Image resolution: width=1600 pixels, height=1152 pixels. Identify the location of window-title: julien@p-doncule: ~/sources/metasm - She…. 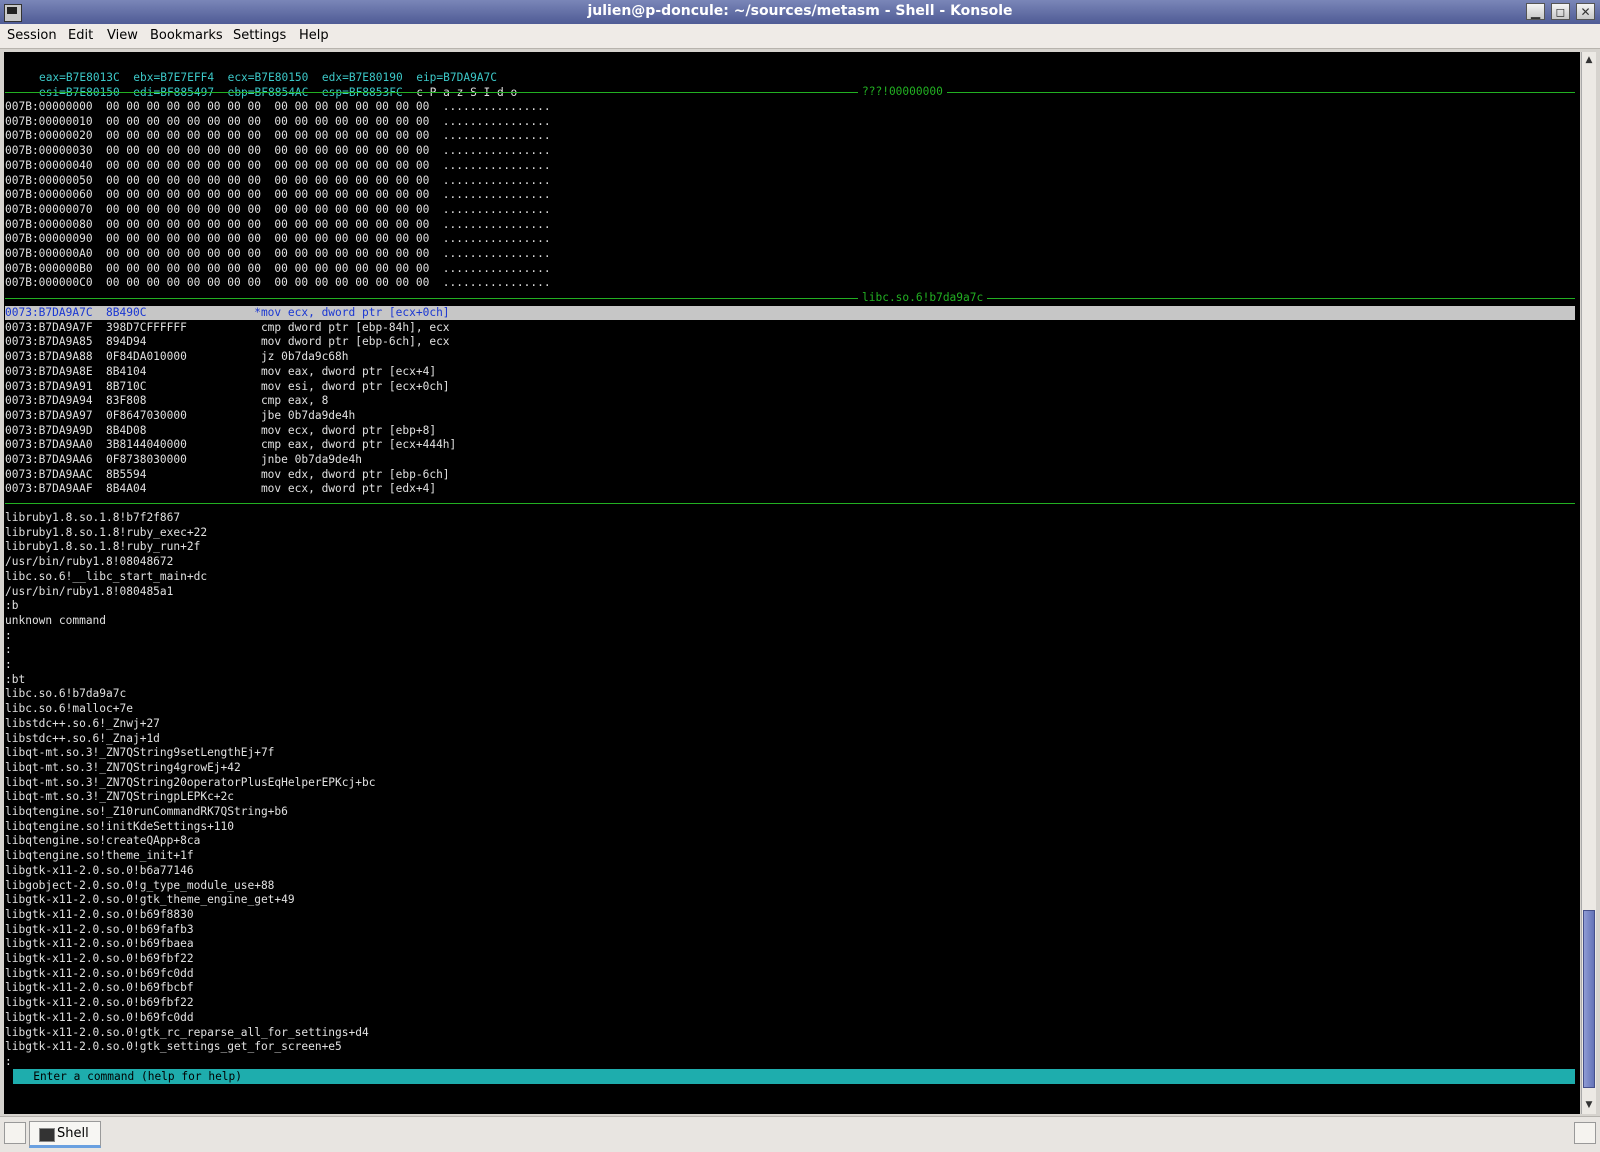
(800, 11).